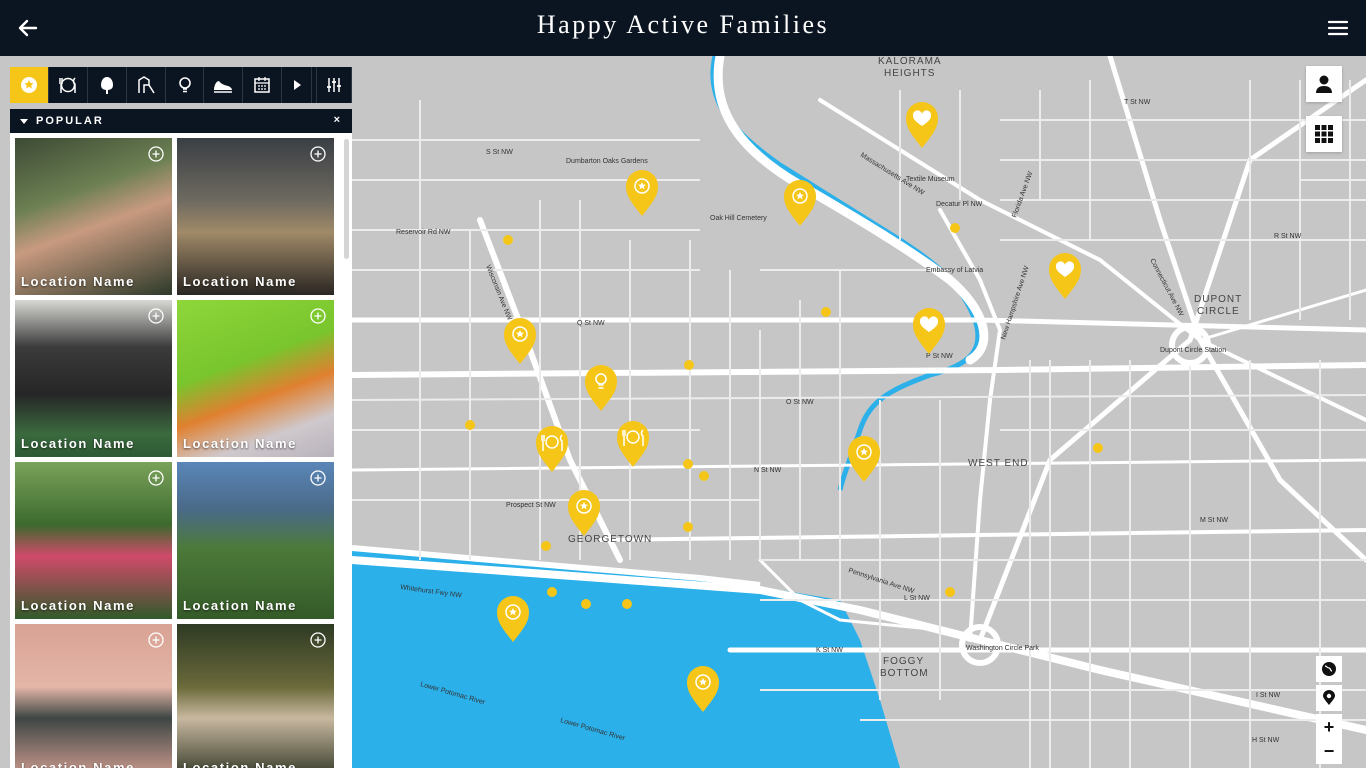 The height and width of the screenshot is (768, 1366). I want to click on category-food, so click(68, 85).